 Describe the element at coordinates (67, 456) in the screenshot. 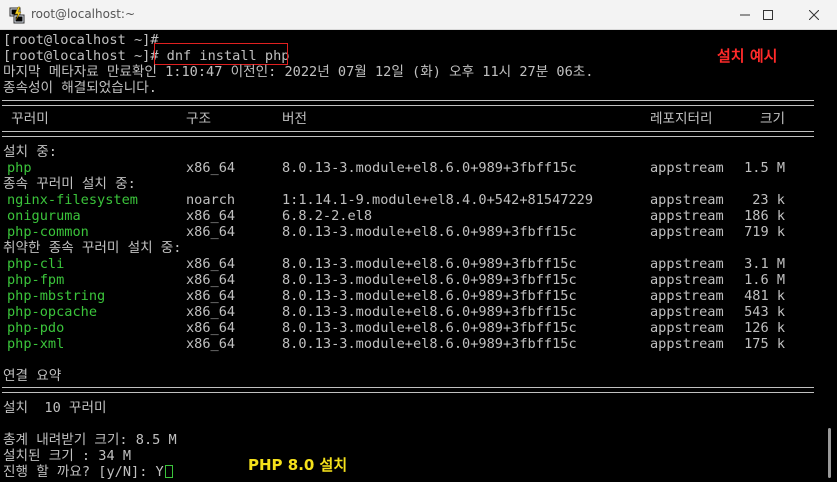

I see `installed-size-line: 설치된 크기 : 34 M` at that location.